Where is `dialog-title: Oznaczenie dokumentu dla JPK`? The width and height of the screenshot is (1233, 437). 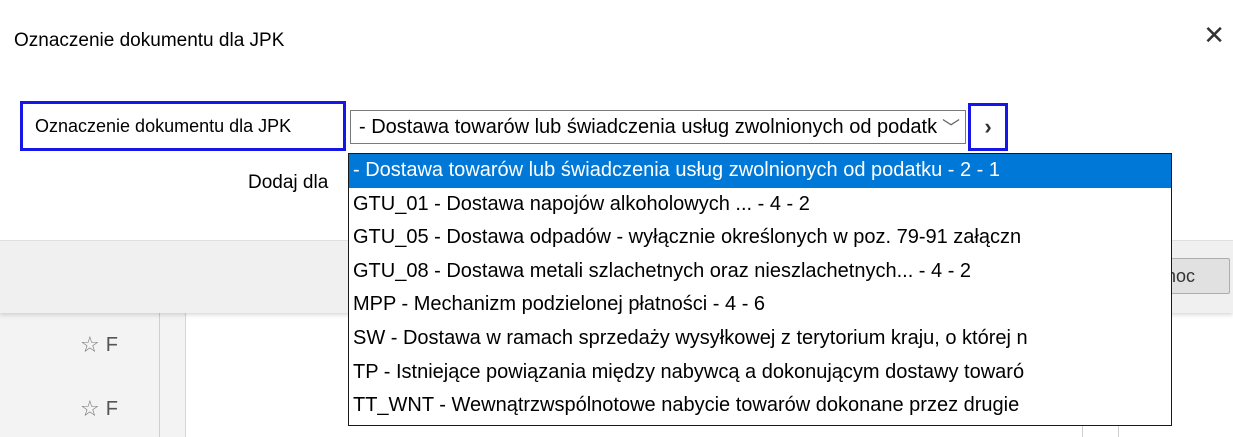
dialog-title: Oznaczenie dokumentu dla JPK is located at coordinates (149, 40).